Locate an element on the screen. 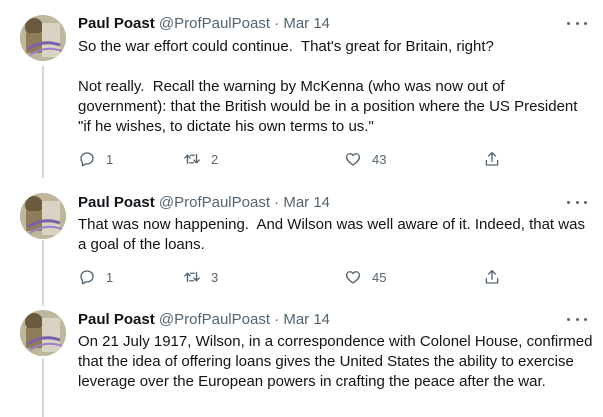 The height and width of the screenshot is (417, 603). retweet-button: 2 is located at coordinates (200, 159).